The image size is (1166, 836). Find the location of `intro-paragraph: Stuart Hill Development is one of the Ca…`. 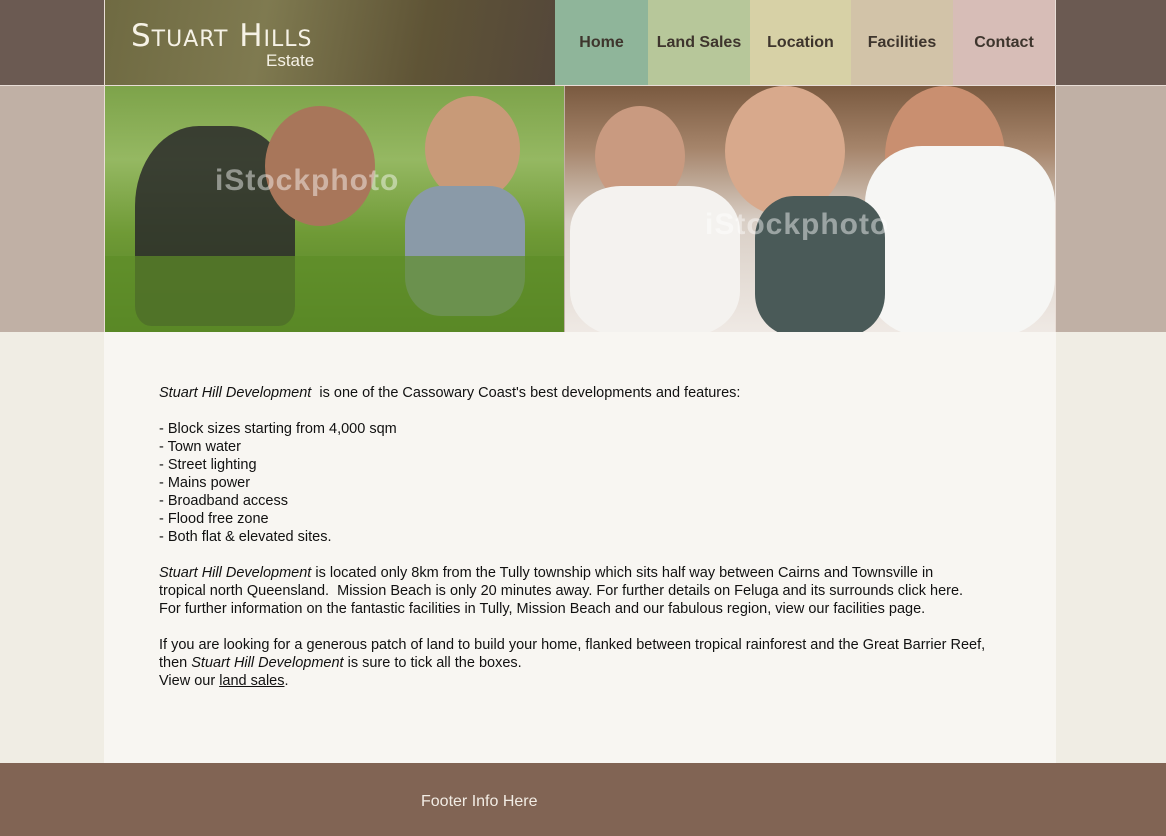

intro-paragraph: Stuart Hill Development is one of the Ca… is located at coordinates (579, 393).